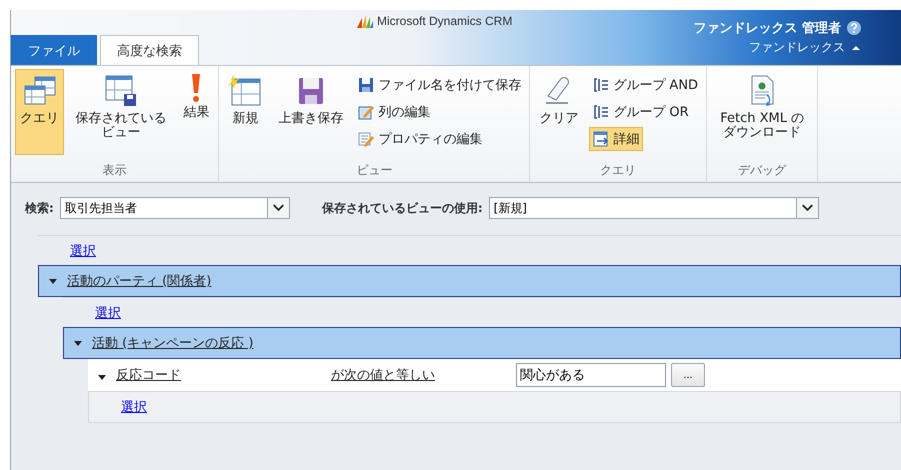  Describe the element at coordinates (175, 208) in the screenshot. I see `entity-dropdown: 取引先担当者` at that location.